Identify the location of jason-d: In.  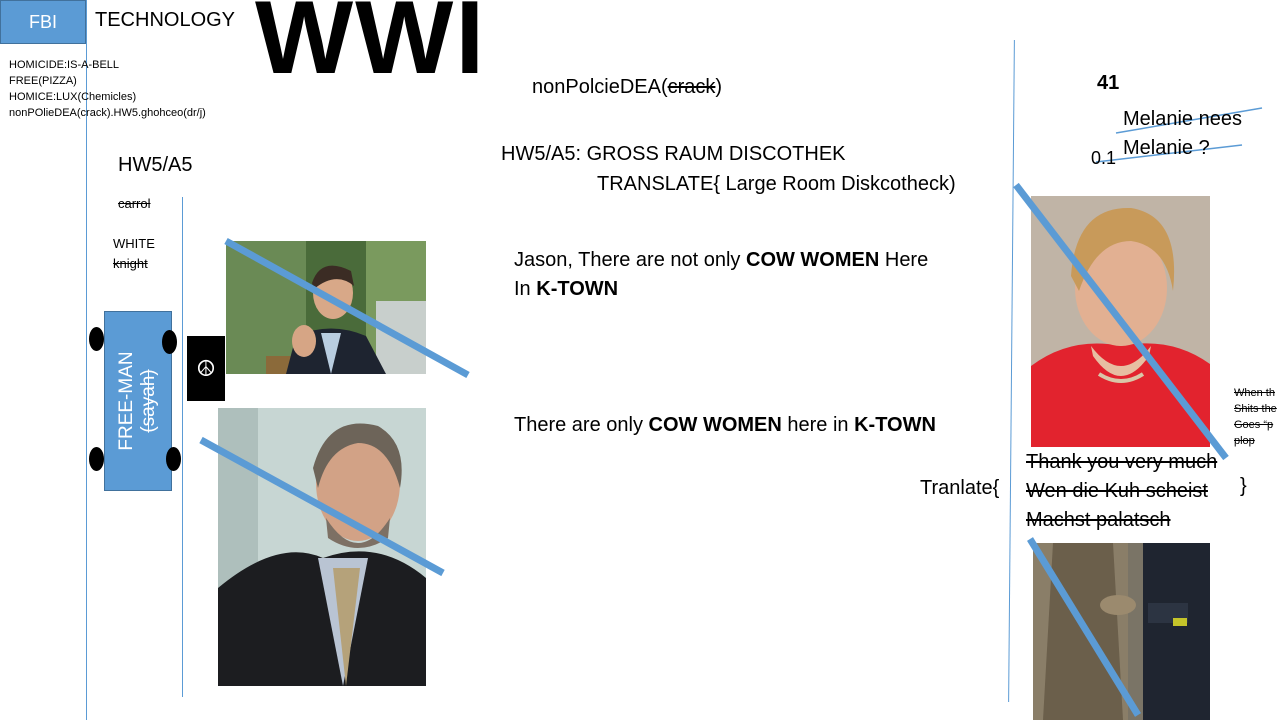
(525, 289).